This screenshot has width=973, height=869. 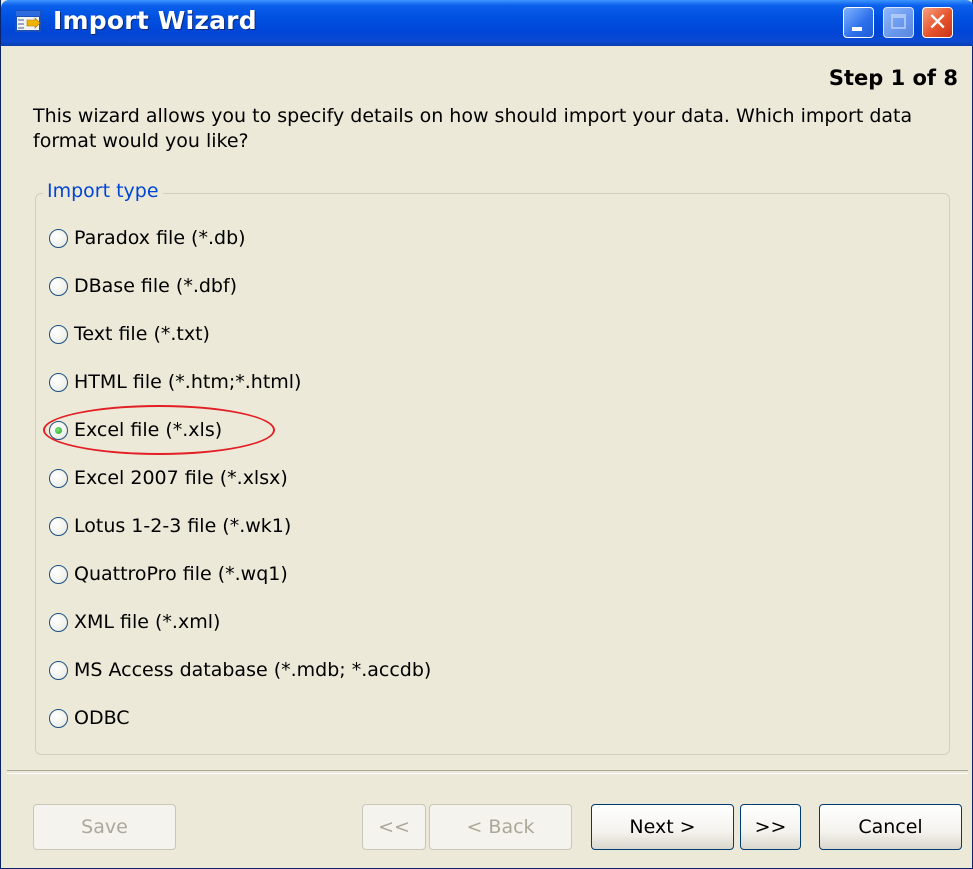 I want to click on option-paradox: Paradox file (*.db), so click(x=147, y=238).